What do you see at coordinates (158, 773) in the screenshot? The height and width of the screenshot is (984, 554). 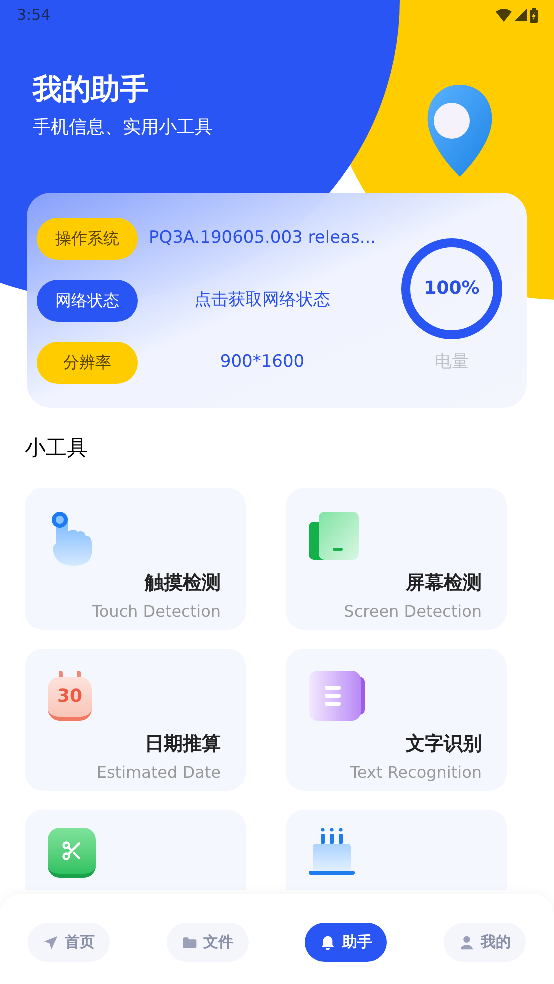 I see `tool-subtitle: Estimated Date` at bounding box center [158, 773].